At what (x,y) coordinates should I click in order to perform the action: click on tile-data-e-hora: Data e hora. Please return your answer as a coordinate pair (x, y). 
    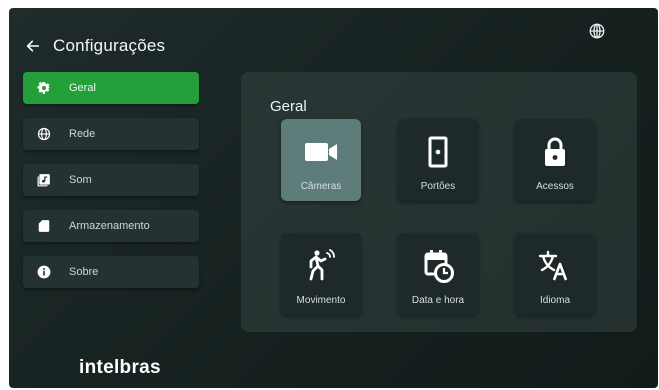
    Looking at the image, I should click on (438, 274).